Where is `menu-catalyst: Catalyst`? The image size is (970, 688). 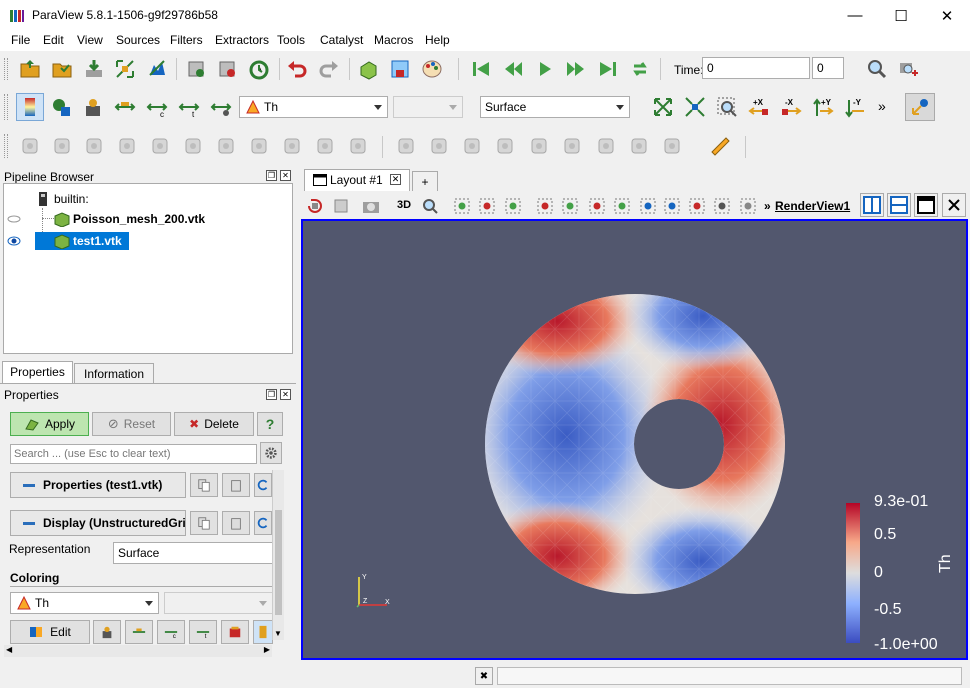 menu-catalyst: Catalyst is located at coordinates (341, 40).